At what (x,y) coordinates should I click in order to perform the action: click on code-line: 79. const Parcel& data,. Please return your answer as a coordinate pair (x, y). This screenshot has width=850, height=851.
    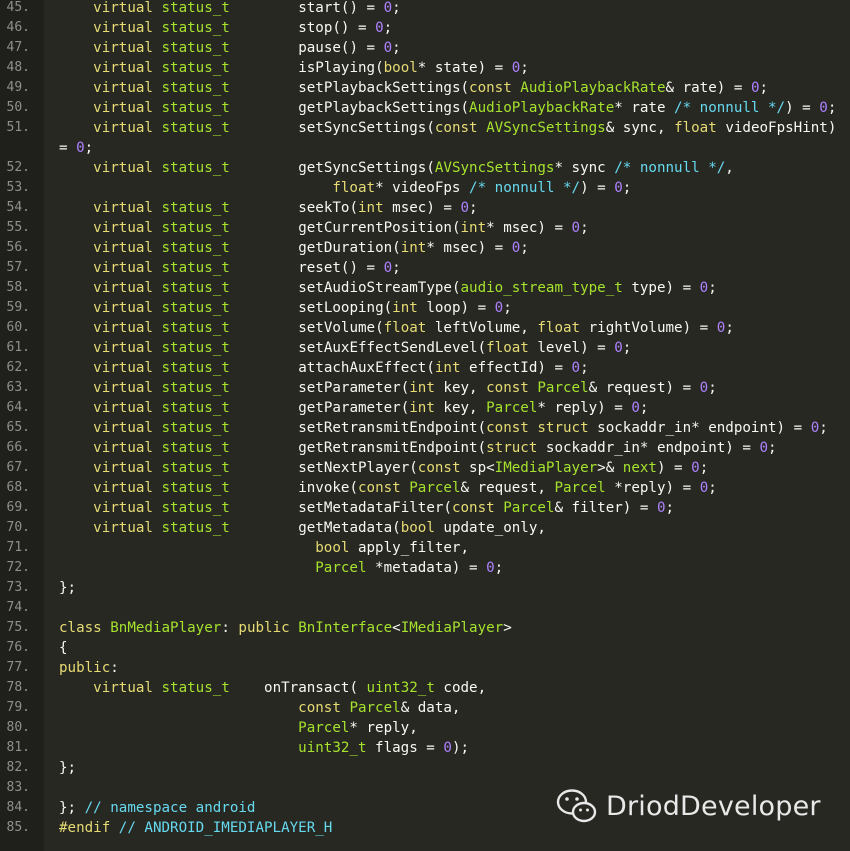
    Looking at the image, I should click on (425, 708).